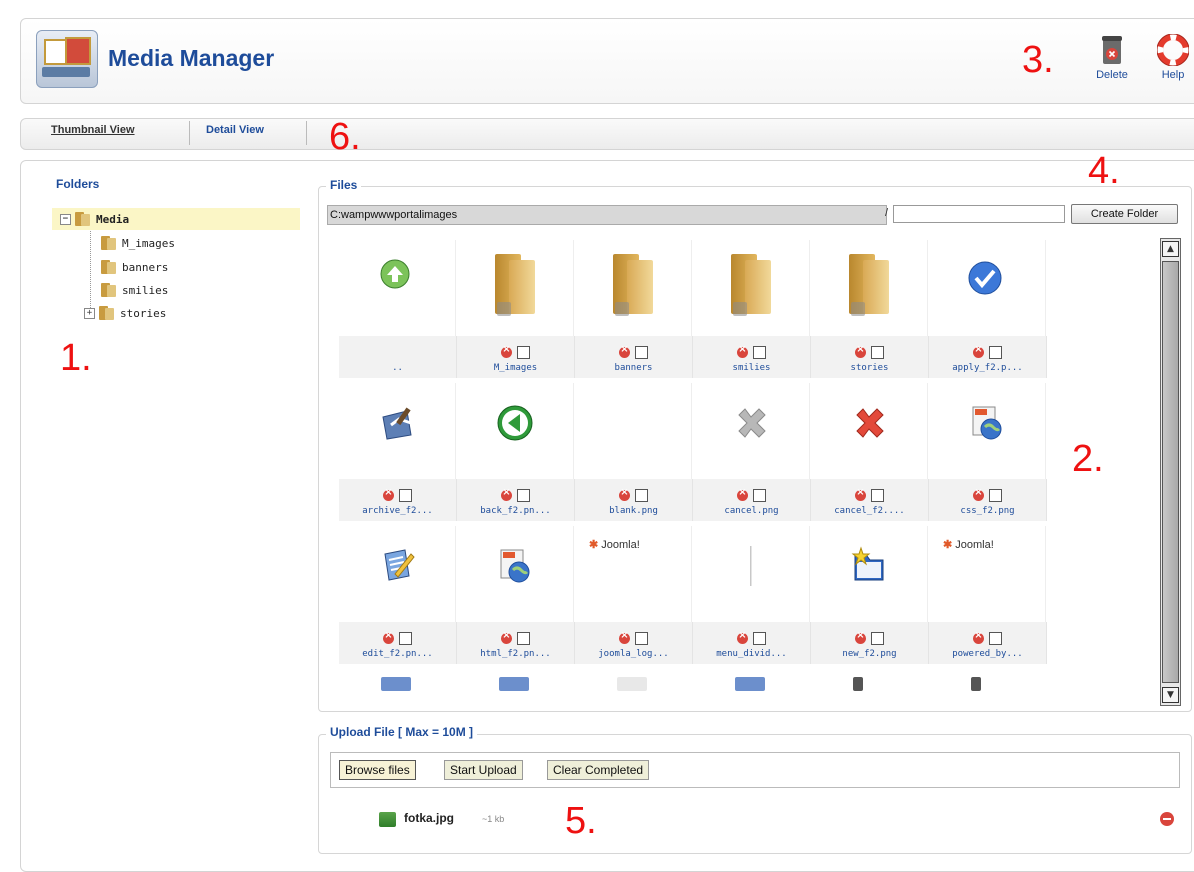  What do you see at coordinates (377, 770) in the screenshot?
I see `browse-files-button: Browse files` at bounding box center [377, 770].